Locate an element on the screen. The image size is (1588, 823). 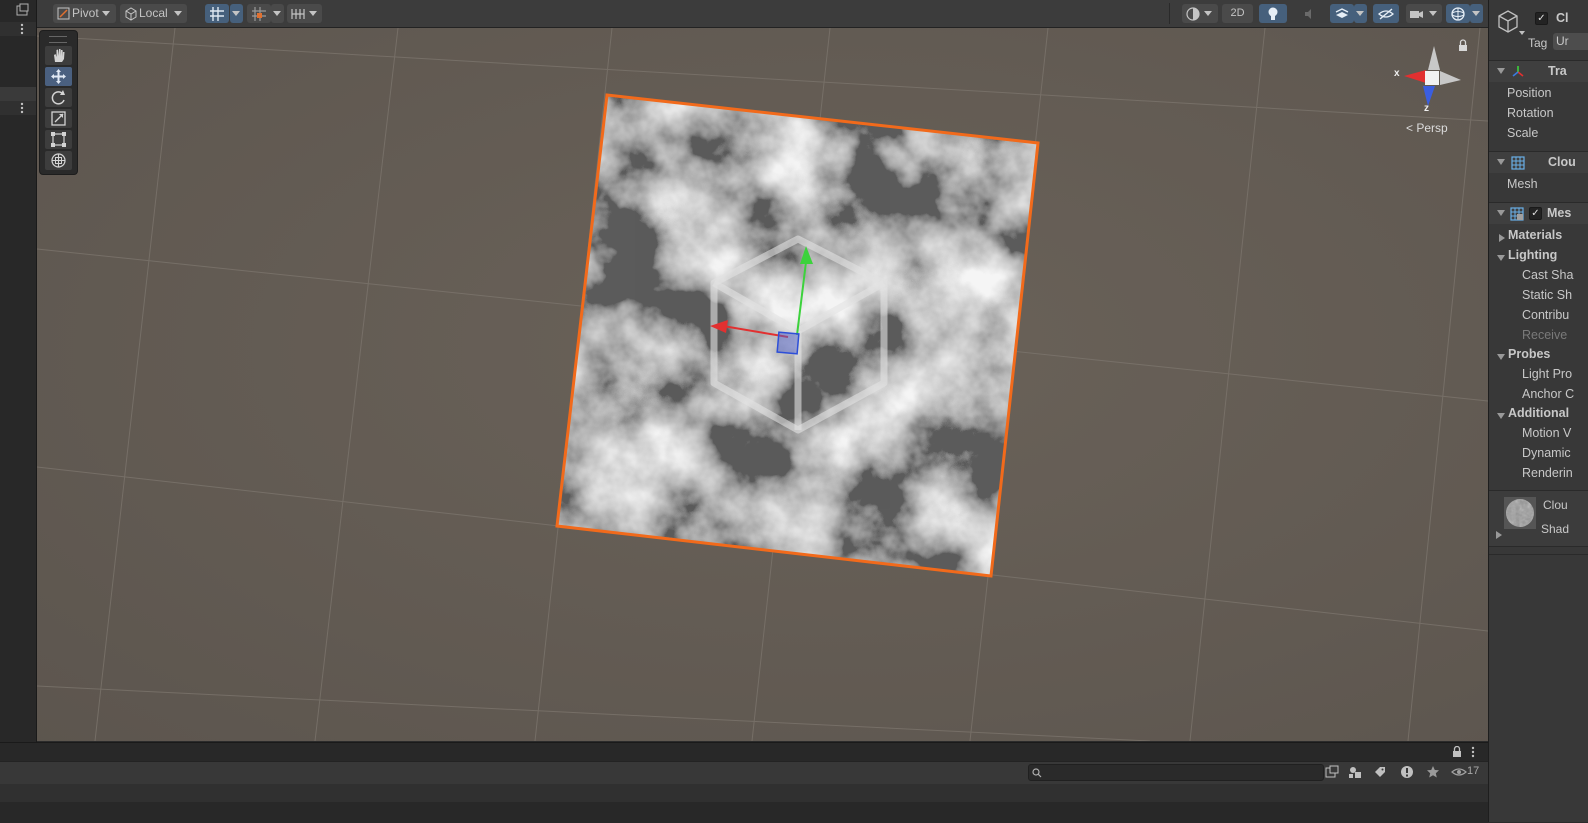
mesh-renderer-header: ✓ Mes is located at coordinates (1538, 213).